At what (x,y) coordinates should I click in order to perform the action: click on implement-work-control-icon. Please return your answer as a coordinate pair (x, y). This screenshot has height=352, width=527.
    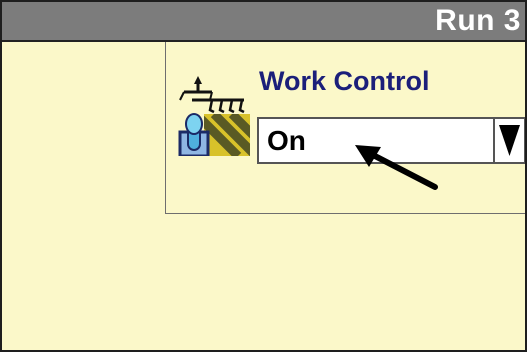
    Looking at the image, I should click on (214, 115).